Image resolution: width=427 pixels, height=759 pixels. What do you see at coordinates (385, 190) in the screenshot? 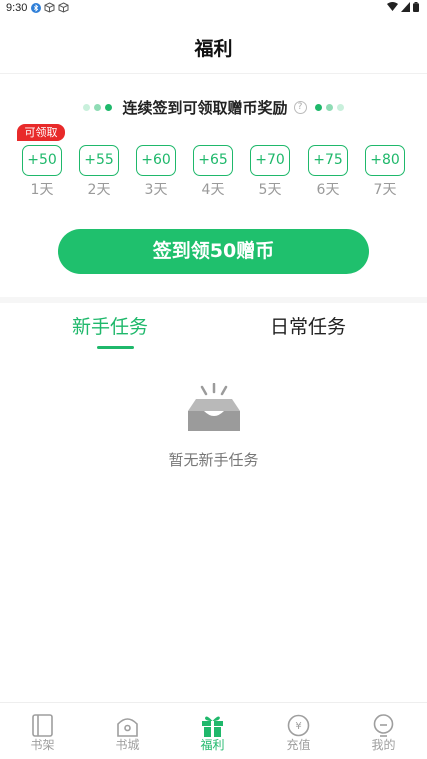
I see `day-label: 7天` at bounding box center [385, 190].